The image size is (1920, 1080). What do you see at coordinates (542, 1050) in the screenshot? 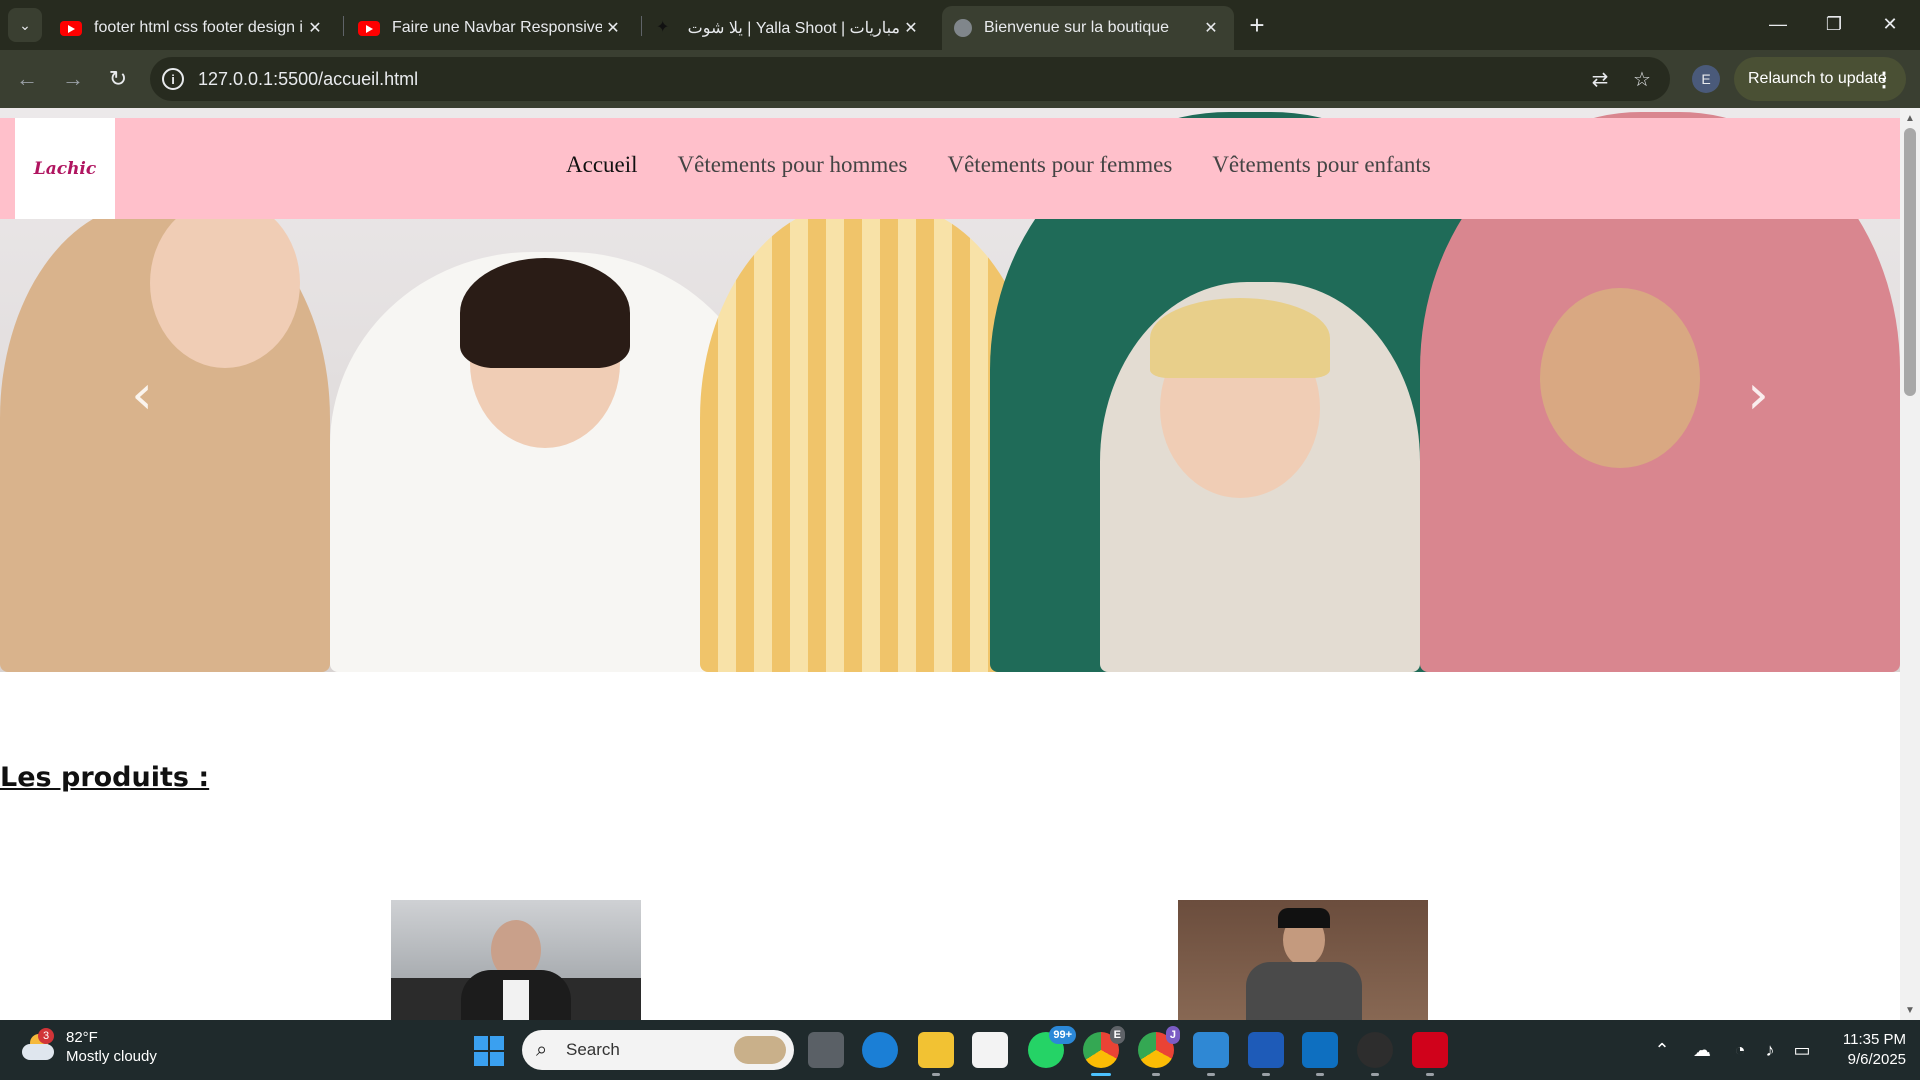
I see `search-icon: ⌕` at bounding box center [542, 1050].